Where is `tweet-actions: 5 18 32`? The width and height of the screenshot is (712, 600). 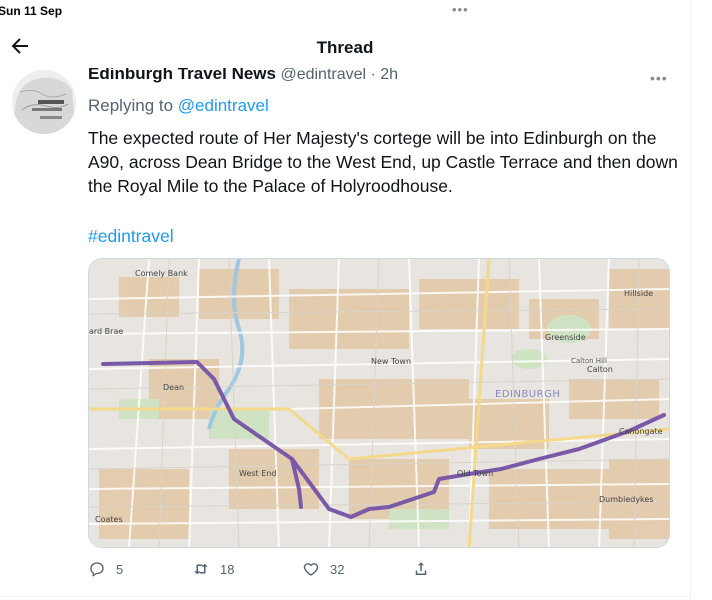 tweet-actions: 5 18 32 is located at coordinates (298, 571).